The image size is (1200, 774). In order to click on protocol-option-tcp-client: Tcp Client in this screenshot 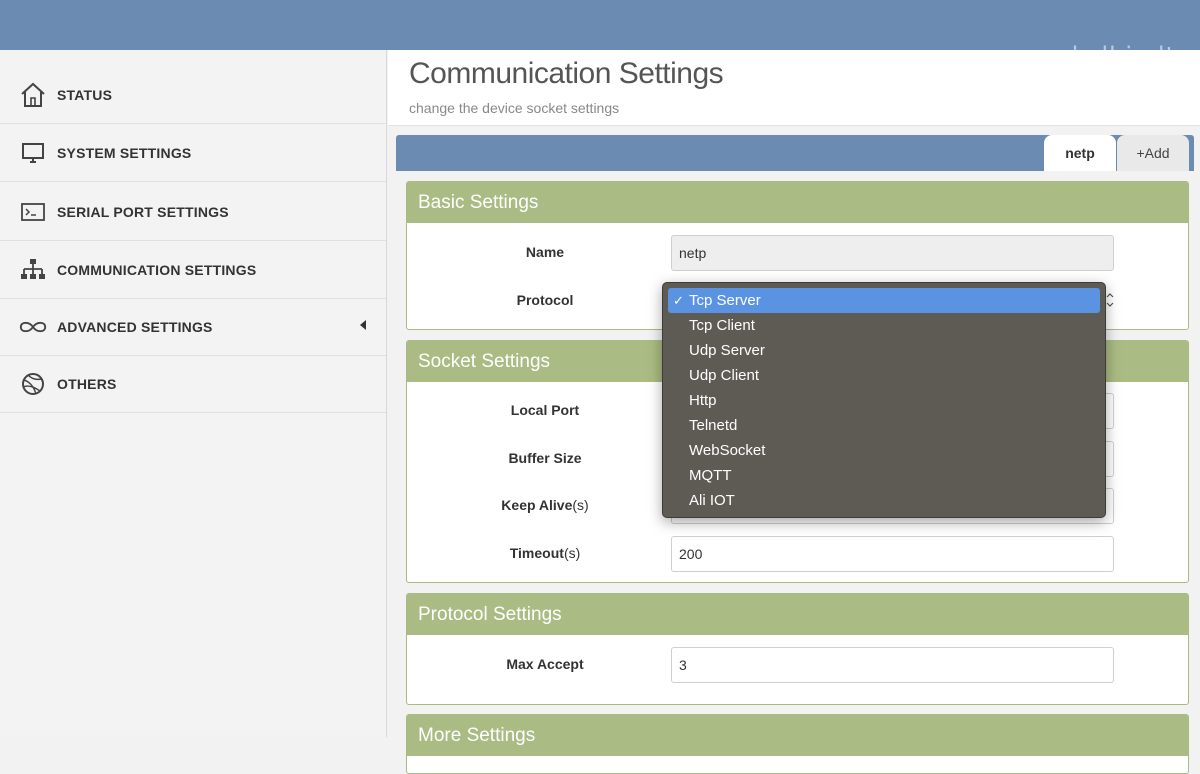, I will do `click(884, 325)`.